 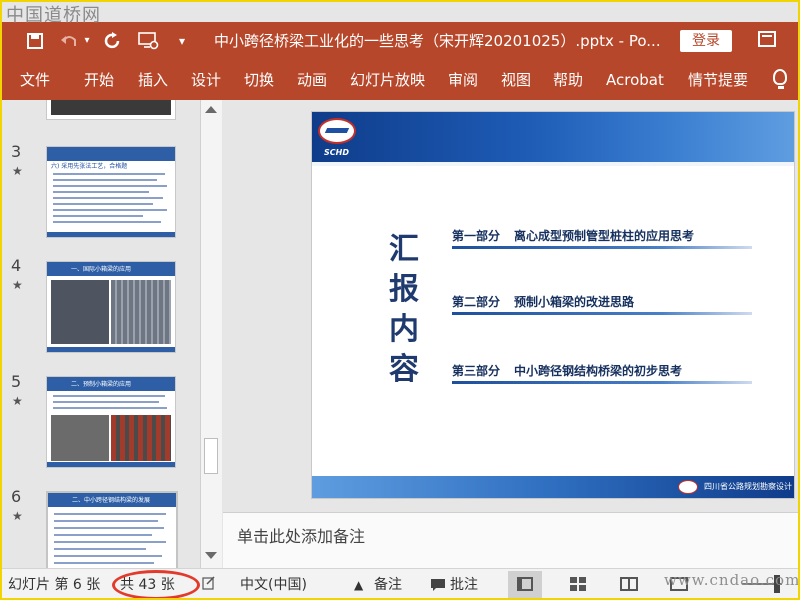 What do you see at coordinates (404, 310) in the screenshot?
I see `slide-title: 汇报内容` at bounding box center [404, 310].